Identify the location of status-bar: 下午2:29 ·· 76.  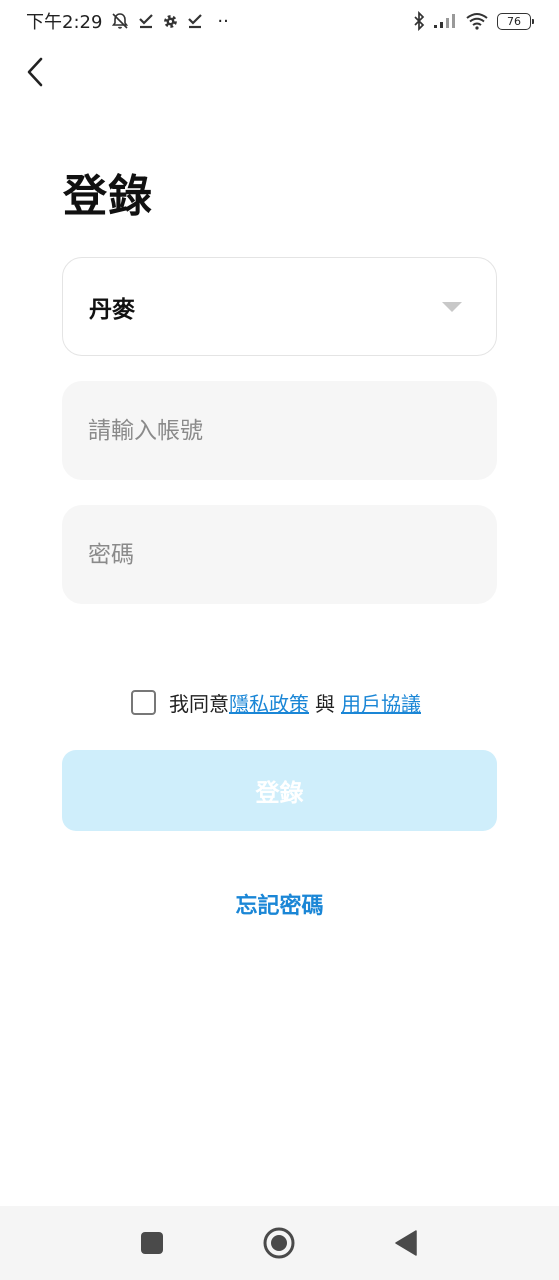
(279, 21).